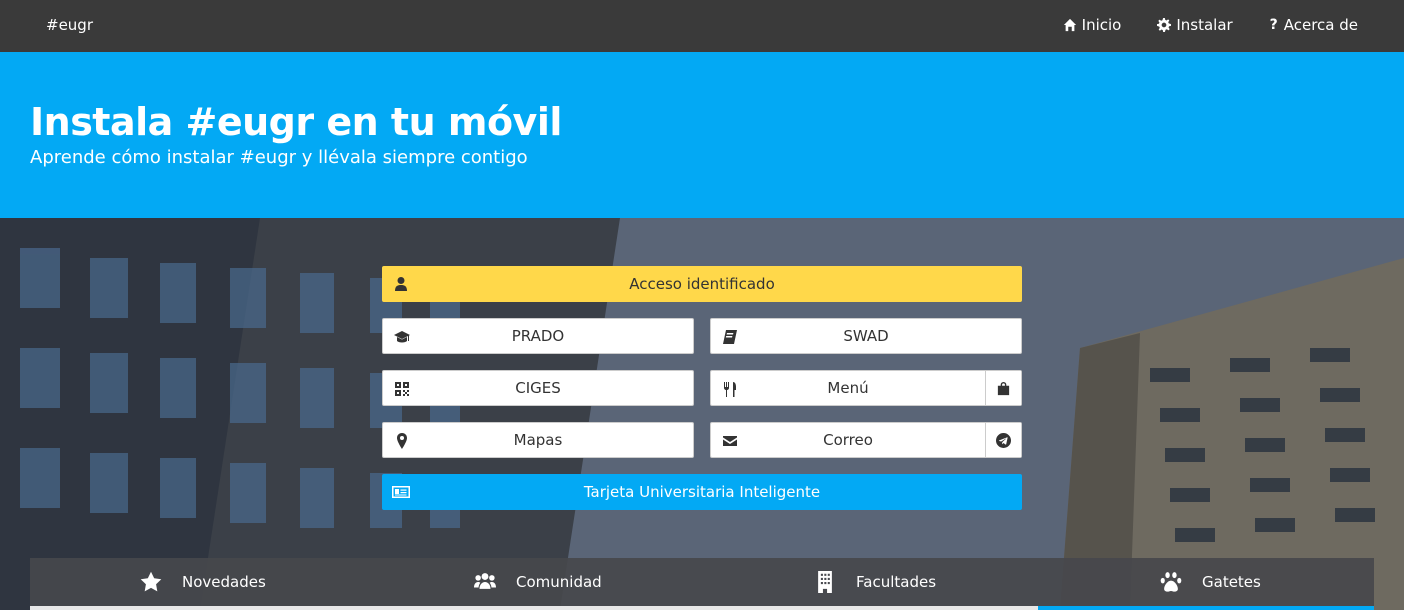 The width and height of the screenshot is (1404, 610). Describe the element at coordinates (401, 284) in the screenshot. I see `user-icon` at that location.